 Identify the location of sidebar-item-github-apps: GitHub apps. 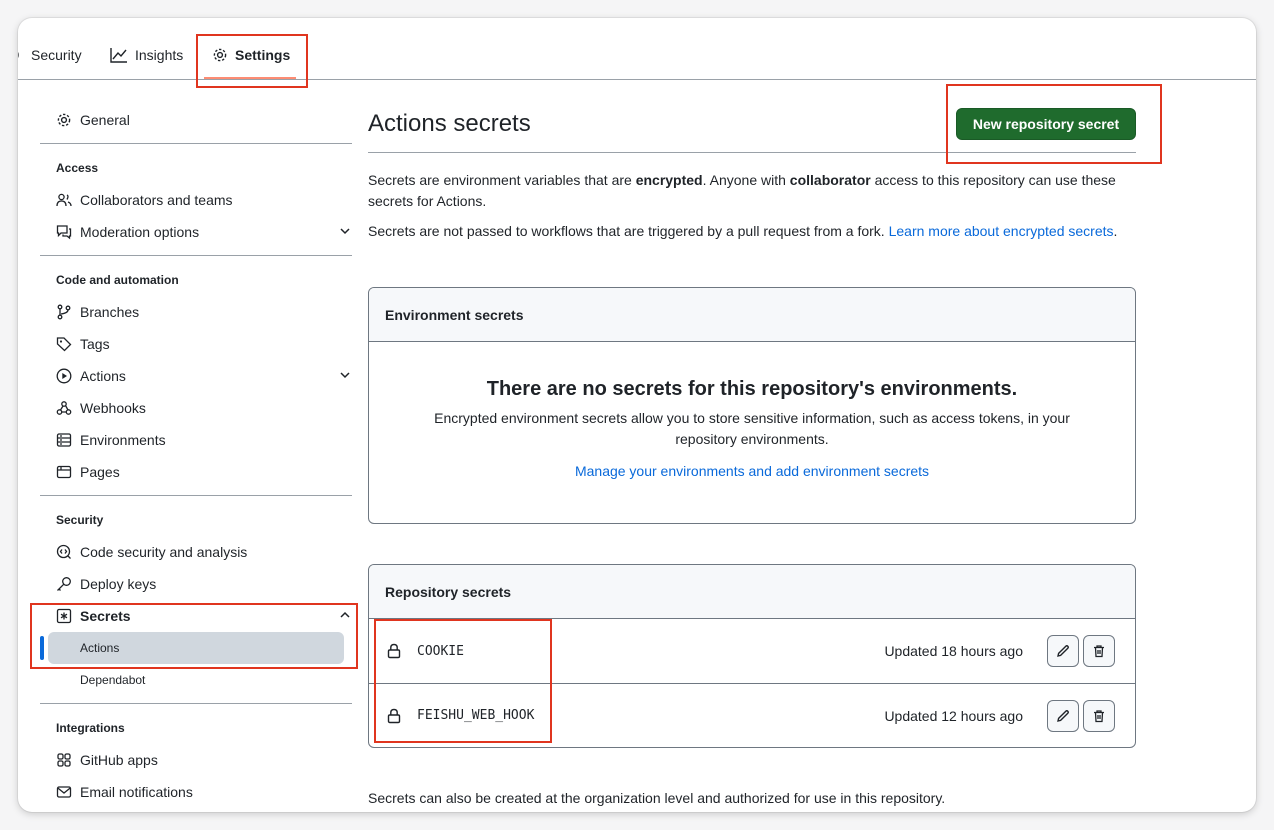
(204, 760).